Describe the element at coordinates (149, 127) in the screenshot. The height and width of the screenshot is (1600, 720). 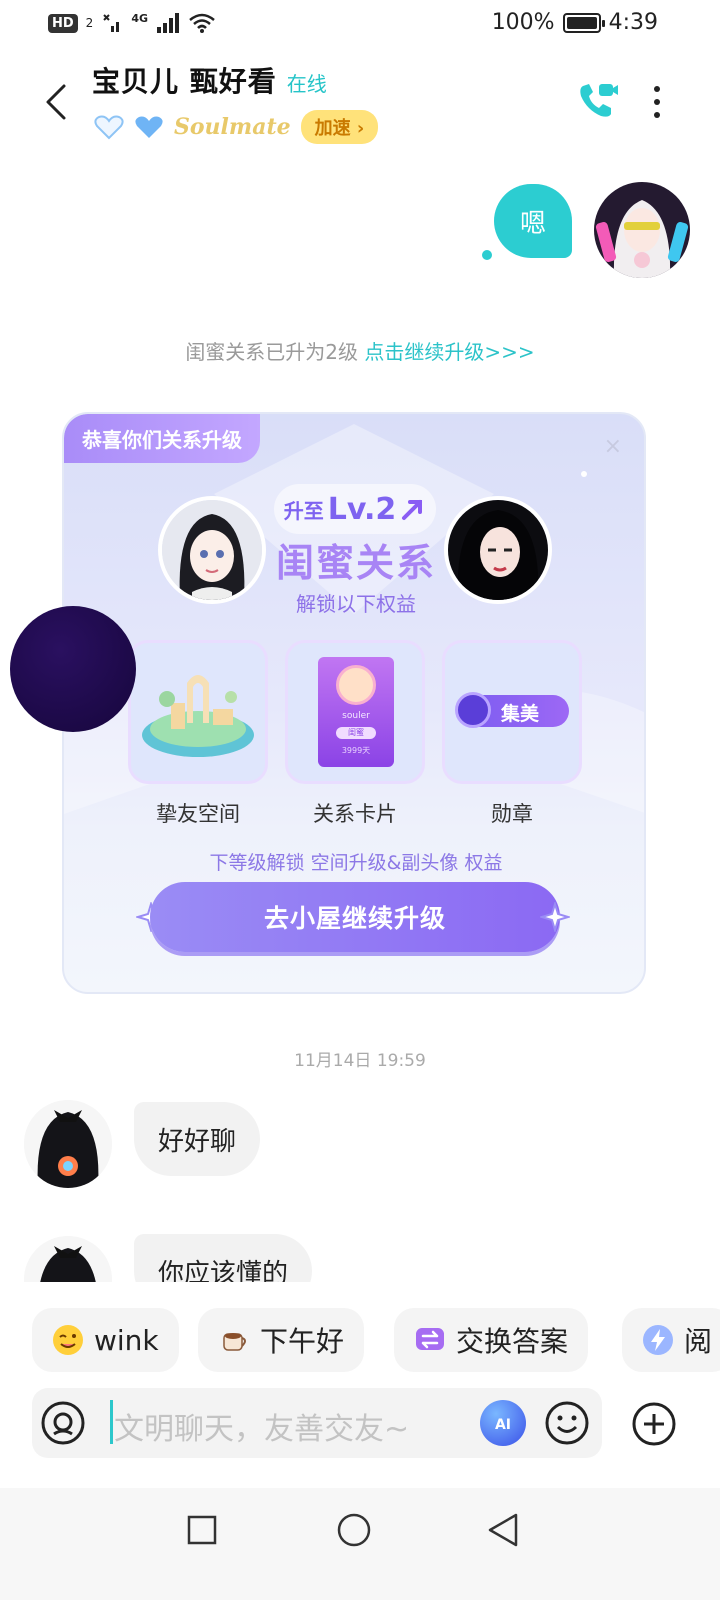
I see `blue-heart-icon` at that location.